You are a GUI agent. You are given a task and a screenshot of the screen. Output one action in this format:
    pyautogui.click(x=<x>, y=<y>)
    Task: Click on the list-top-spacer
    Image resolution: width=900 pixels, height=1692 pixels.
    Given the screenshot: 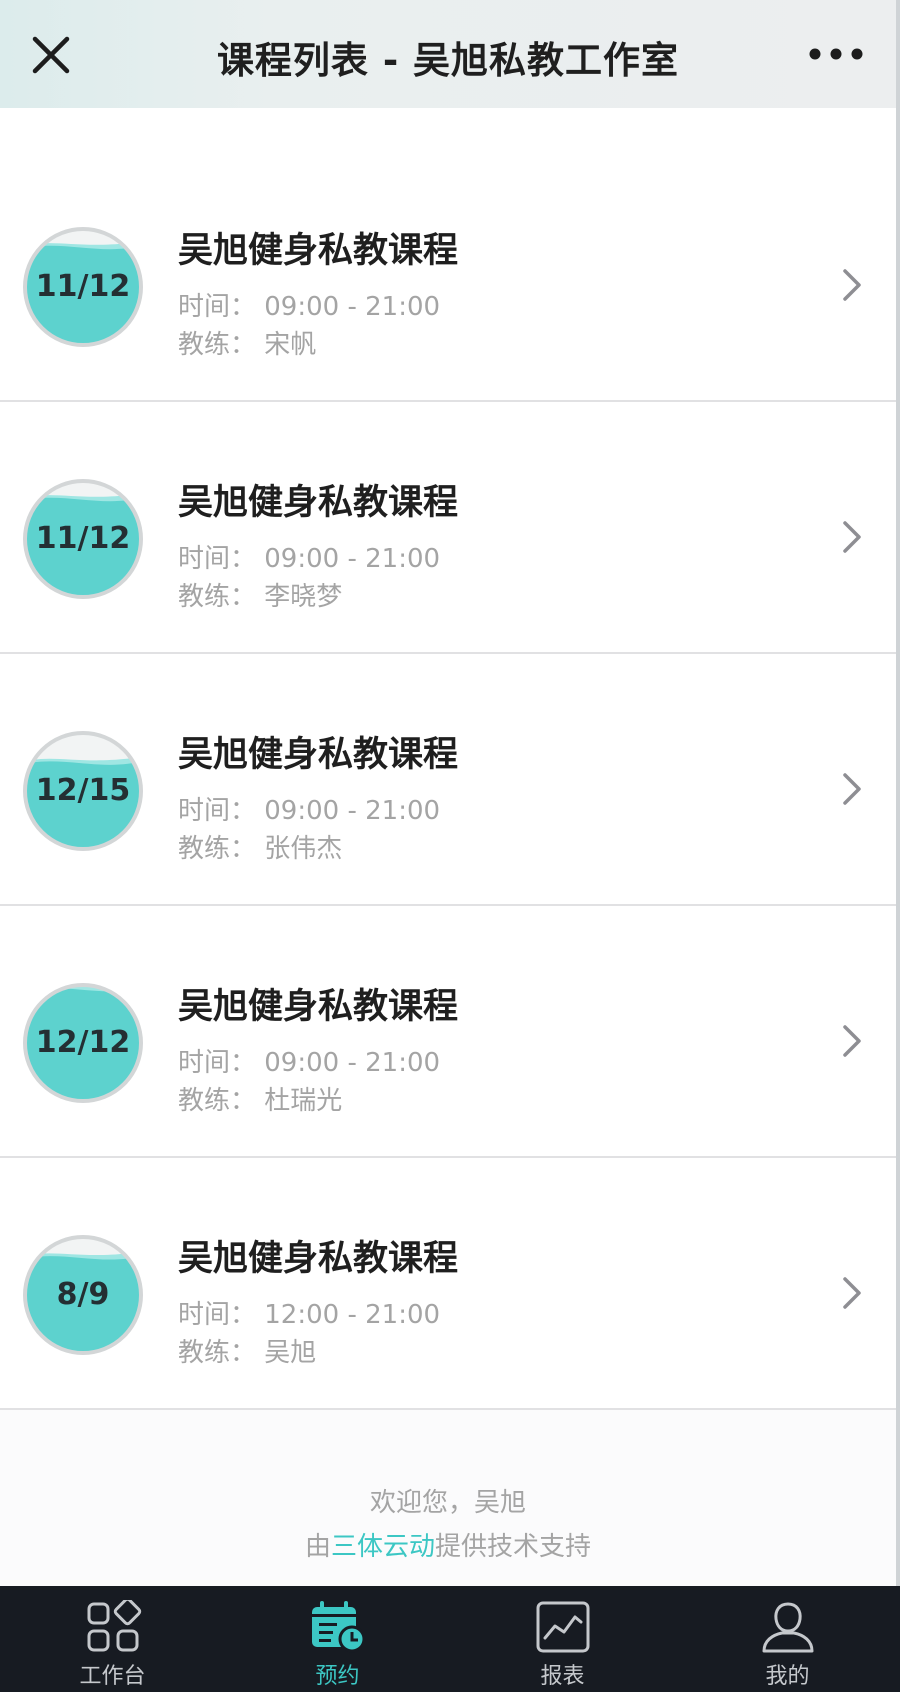 What is the action you would take?
    pyautogui.click(x=448, y=130)
    